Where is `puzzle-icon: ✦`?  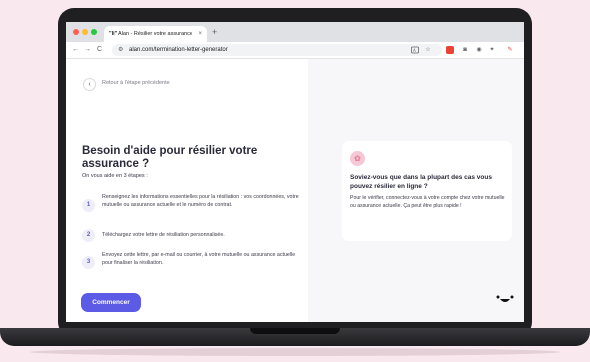
puzzle-icon: ✦ is located at coordinates (492, 50).